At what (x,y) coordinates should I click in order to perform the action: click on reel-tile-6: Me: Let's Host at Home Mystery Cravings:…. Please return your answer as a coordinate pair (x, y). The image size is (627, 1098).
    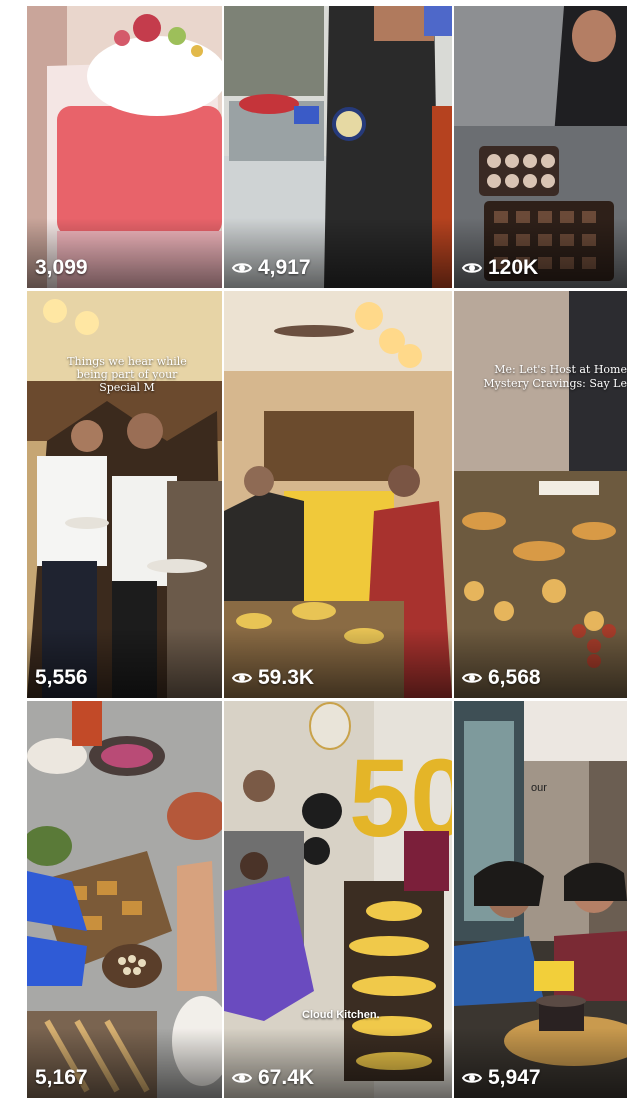
    Looking at the image, I should click on (540, 494).